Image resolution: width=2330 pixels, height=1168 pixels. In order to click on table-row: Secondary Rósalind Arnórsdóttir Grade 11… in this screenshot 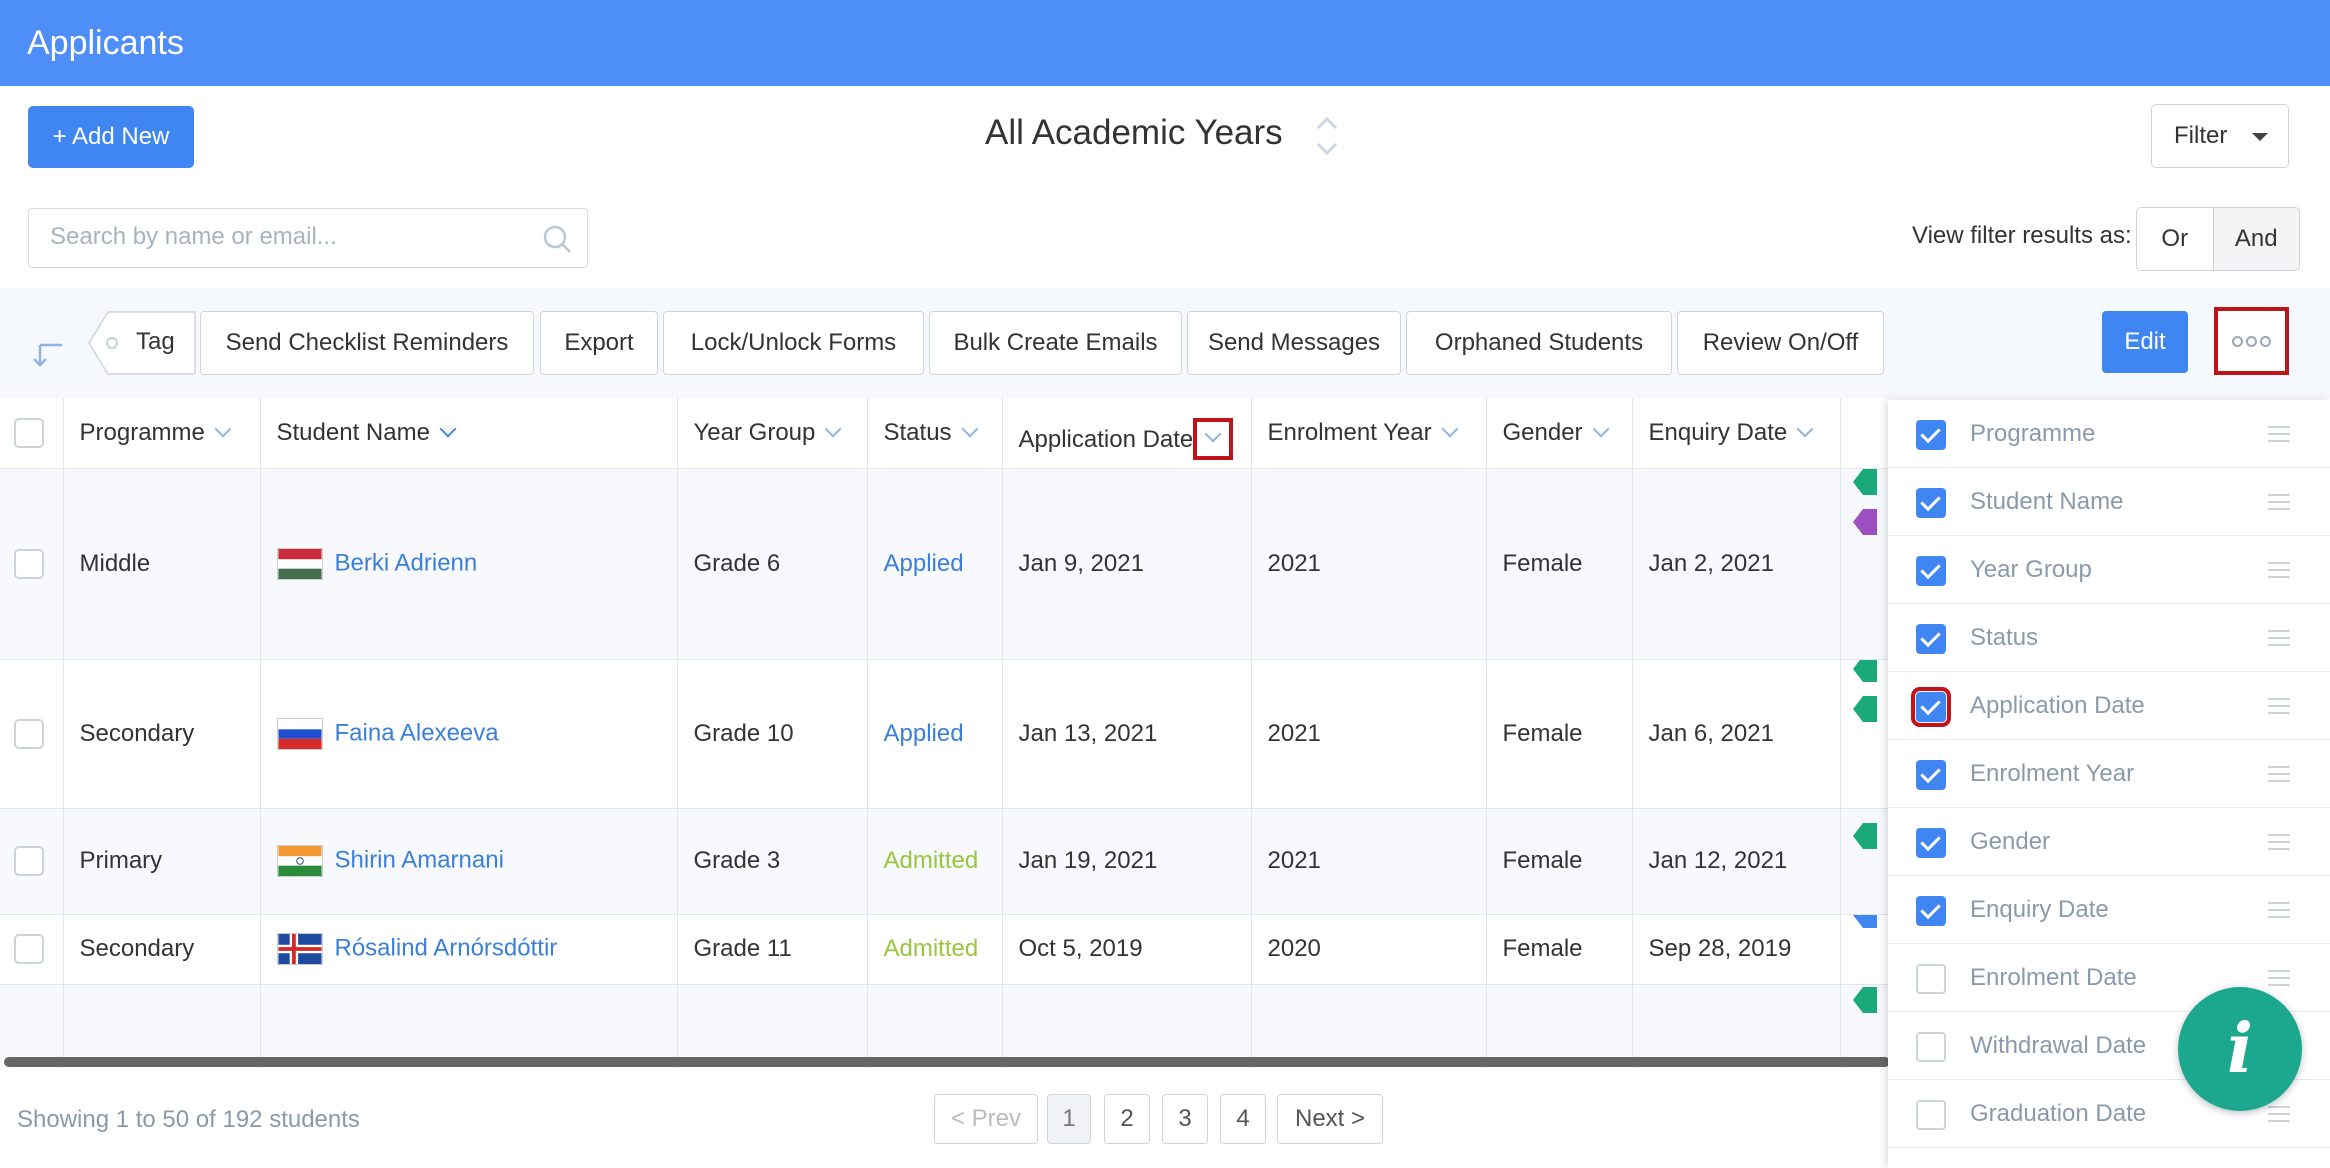, I will do `click(945, 949)`.